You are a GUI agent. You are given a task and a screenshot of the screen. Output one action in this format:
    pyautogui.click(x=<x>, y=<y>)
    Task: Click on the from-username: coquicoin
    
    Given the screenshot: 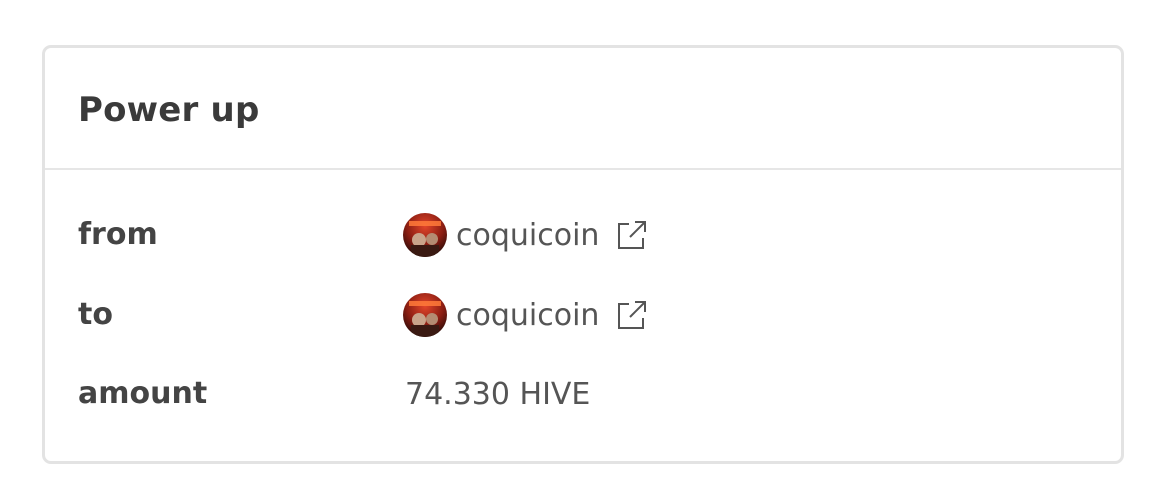 What is the action you would take?
    pyautogui.click(x=527, y=235)
    